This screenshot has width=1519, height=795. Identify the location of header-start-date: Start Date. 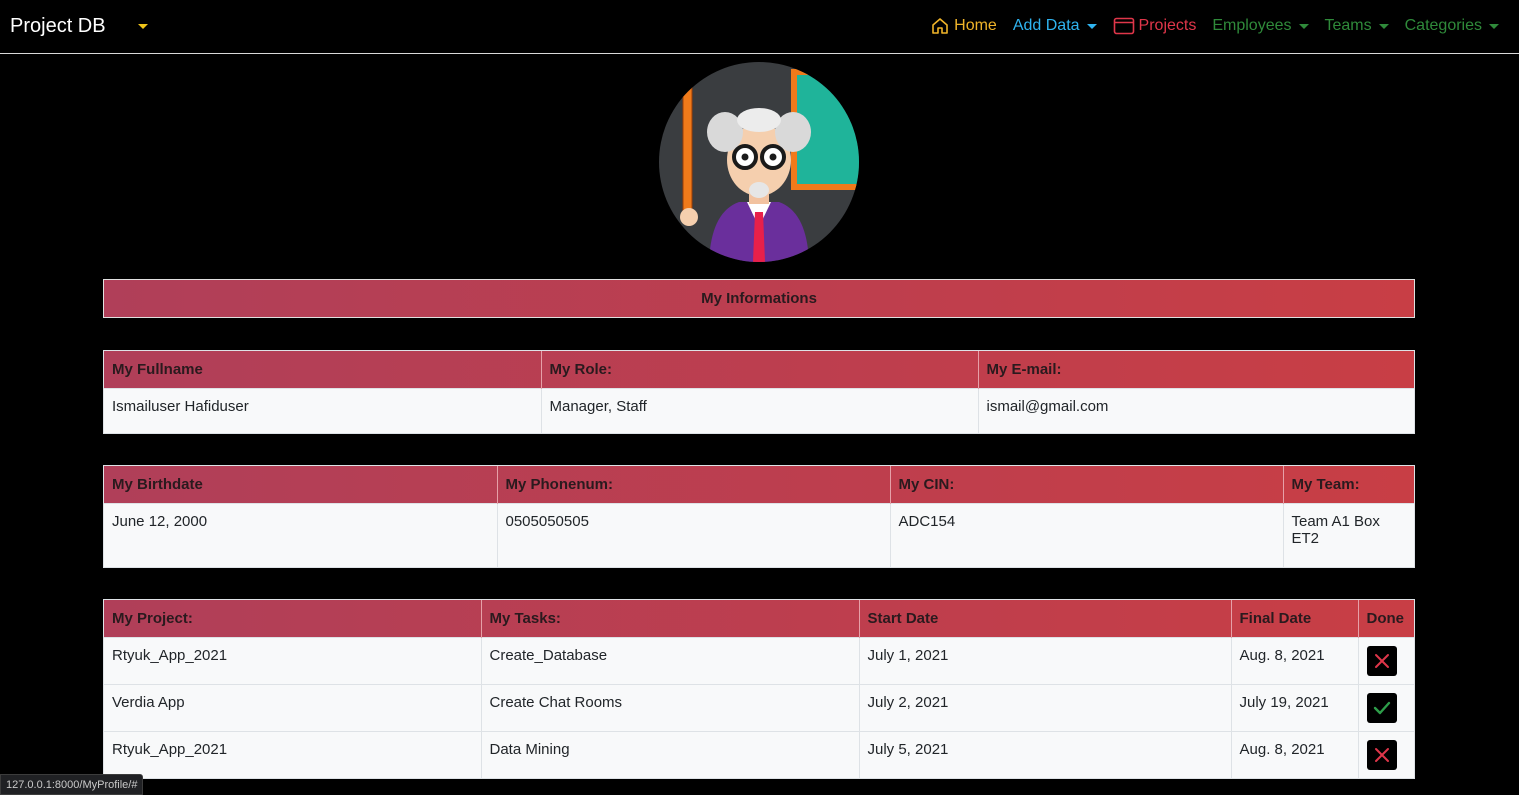
(1045, 618).